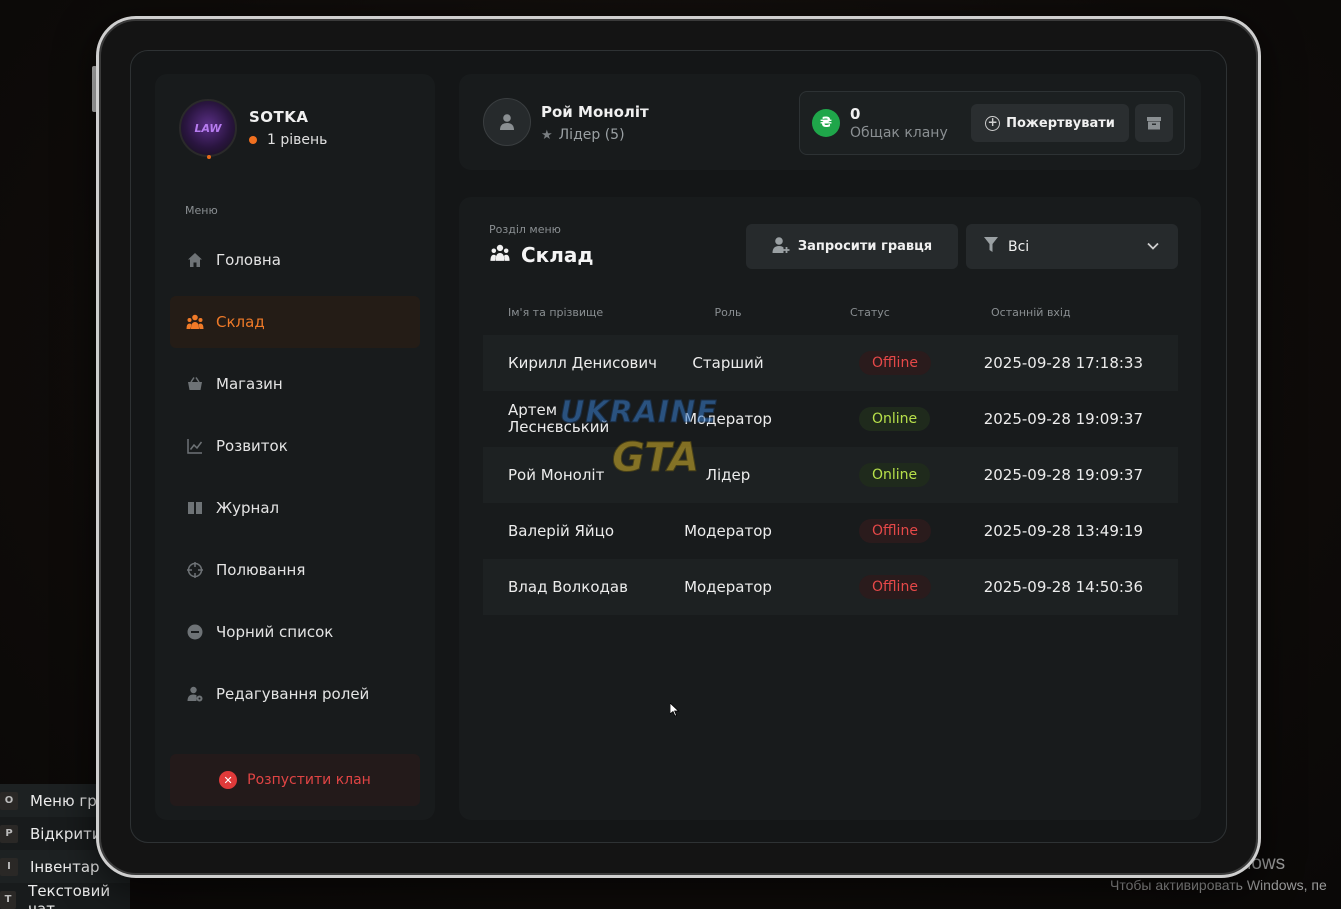 This screenshot has height=909, width=1341. Describe the element at coordinates (541, 255) in the screenshot. I see `page-title: Склад` at that location.